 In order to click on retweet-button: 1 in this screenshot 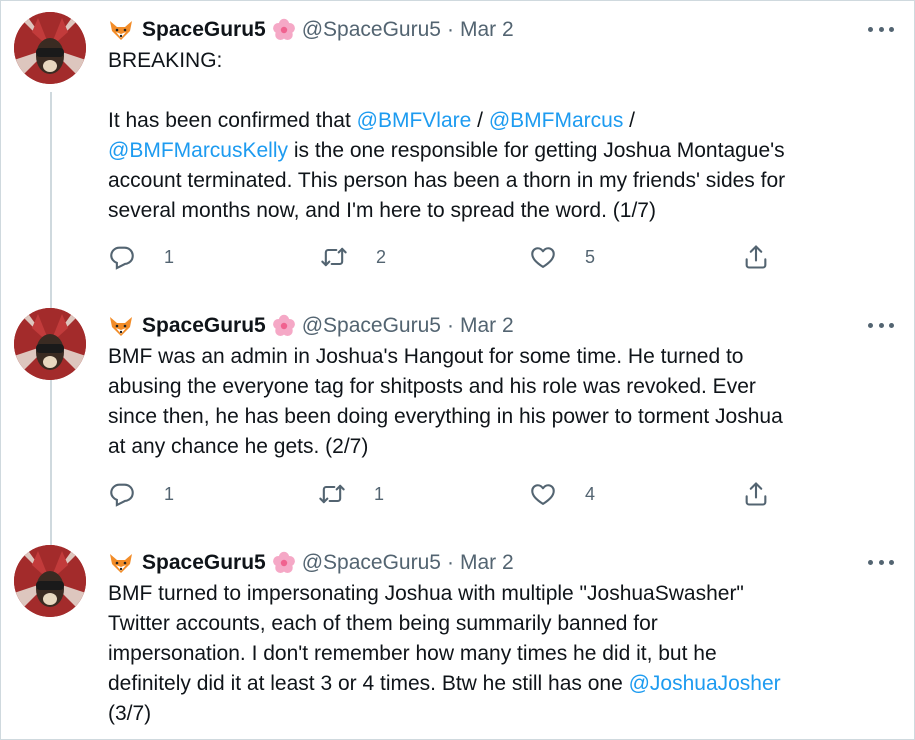, I will do `click(351, 494)`.